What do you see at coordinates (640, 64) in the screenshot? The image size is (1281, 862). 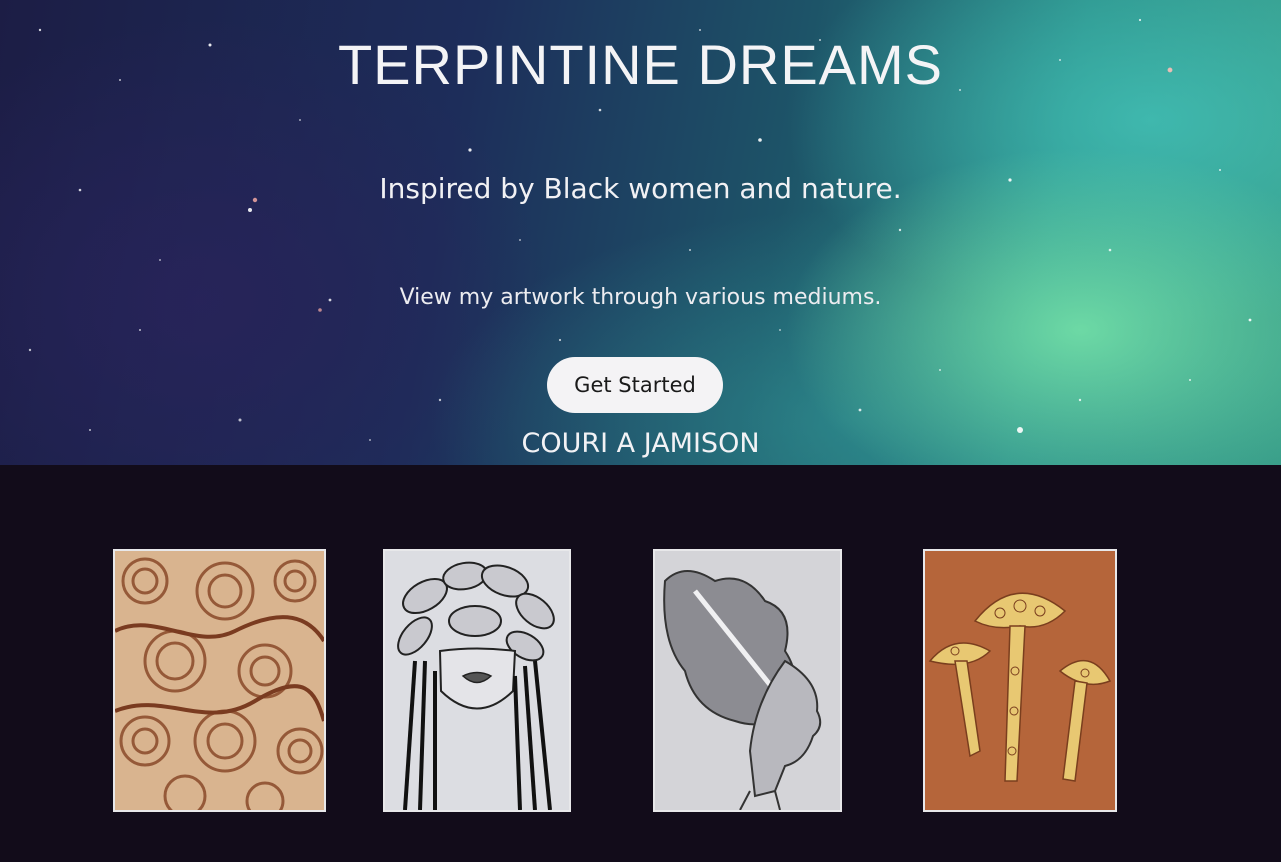 I see `site-title: TERPINTINE DREAMS` at bounding box center [640, 64].